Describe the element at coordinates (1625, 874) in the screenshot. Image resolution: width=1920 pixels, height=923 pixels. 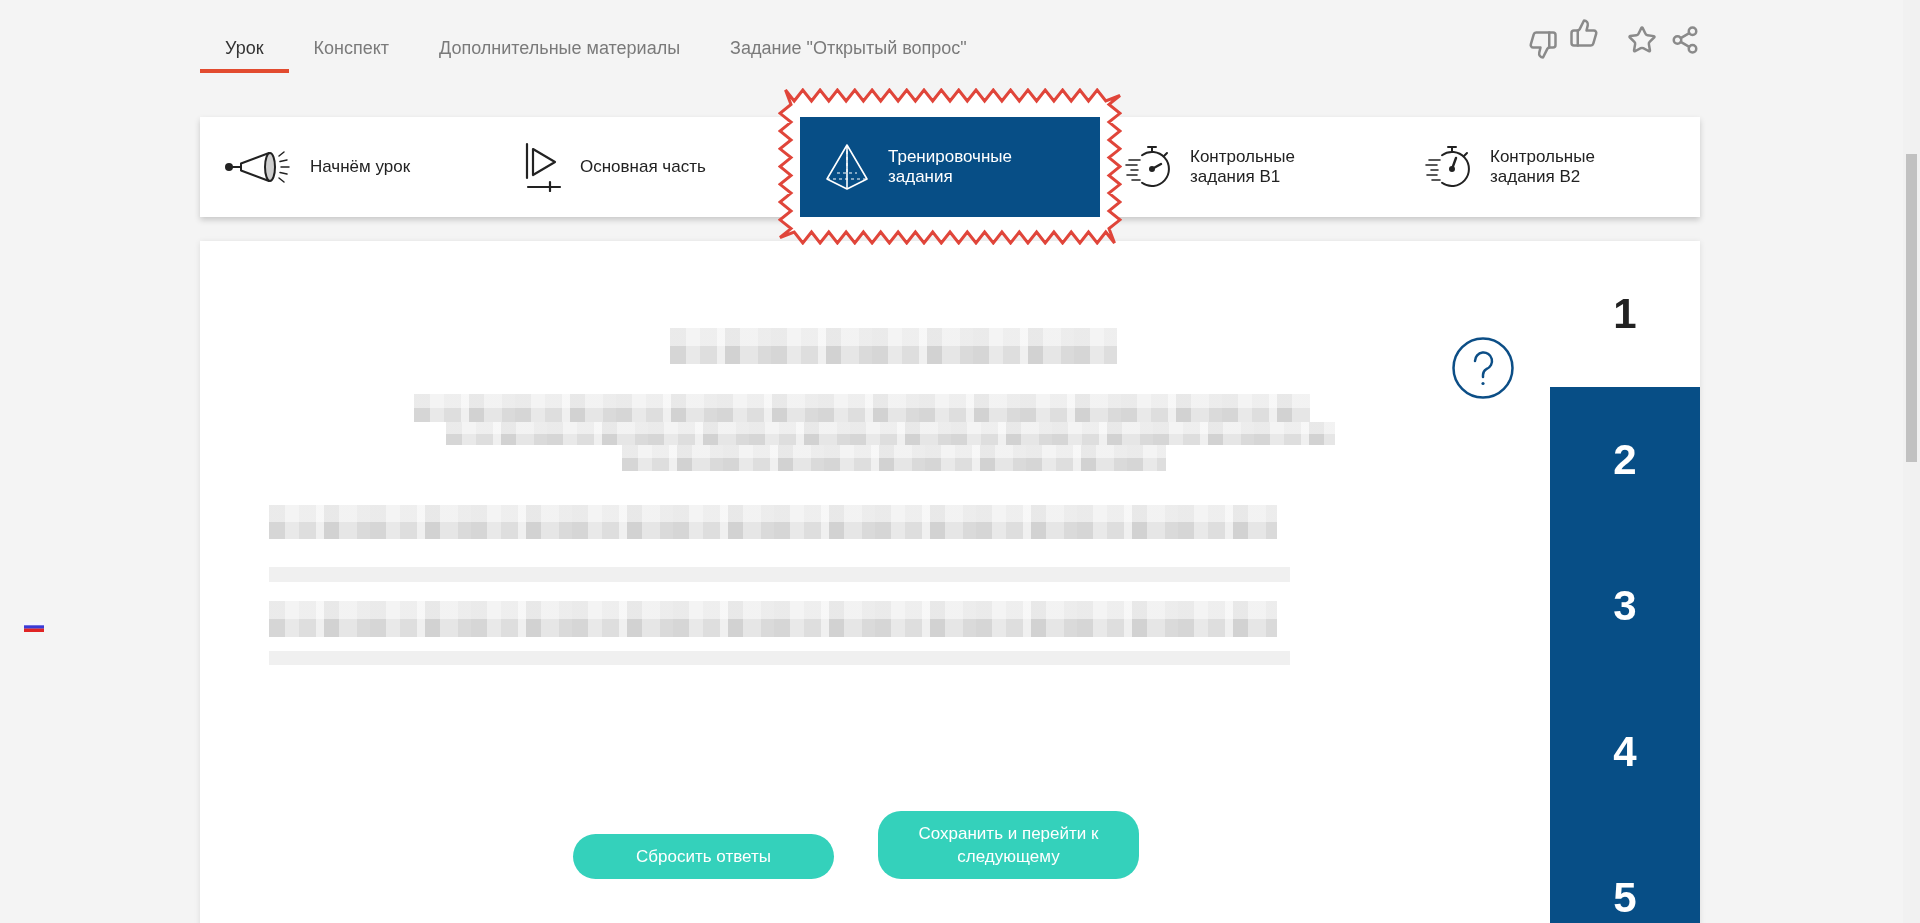
I see `task-number-tab: 5` at that location.